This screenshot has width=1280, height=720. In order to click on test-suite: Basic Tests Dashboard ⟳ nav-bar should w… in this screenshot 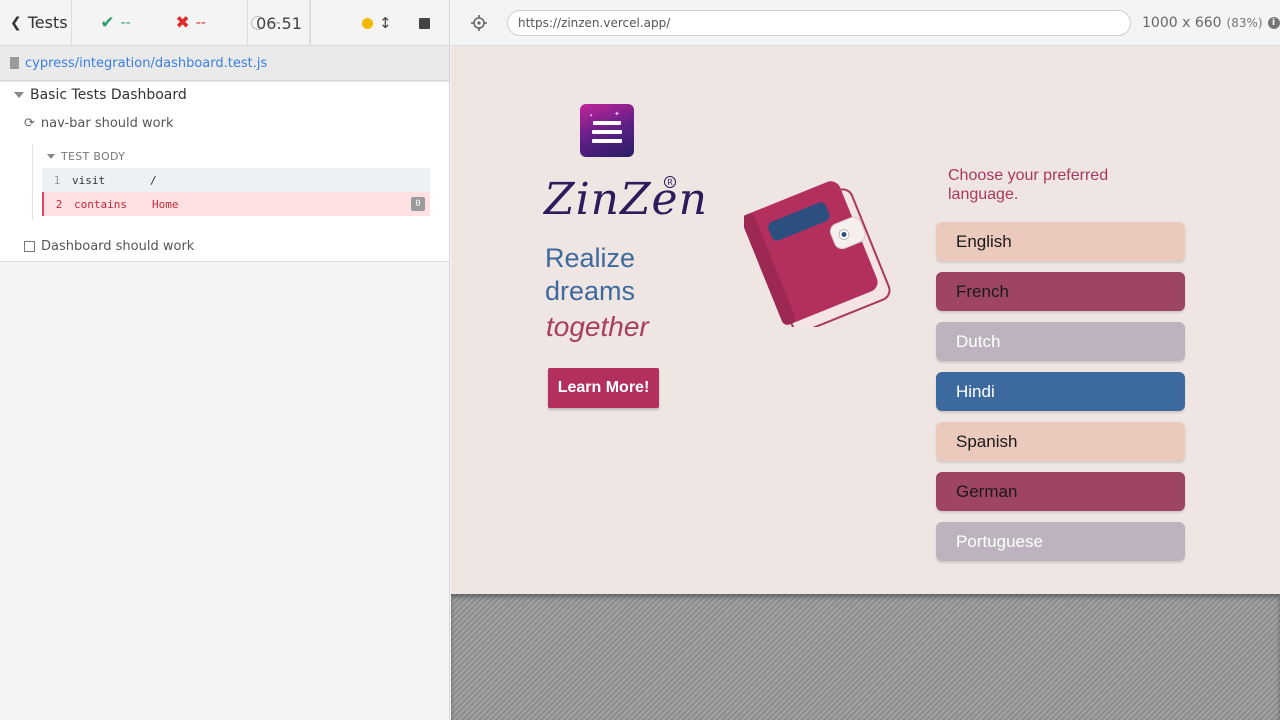, I will do `click(224, 172)`.